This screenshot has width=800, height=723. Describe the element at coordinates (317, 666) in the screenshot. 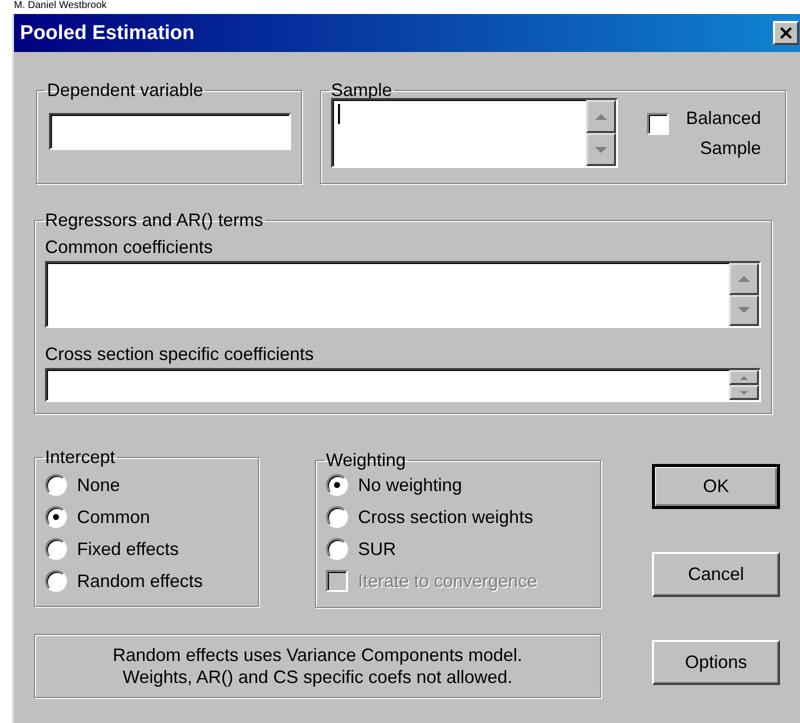

I see `info-message: Random effects uses Variance Components model. Weights, AR() and CS specific coefs not allowed.` at that location.